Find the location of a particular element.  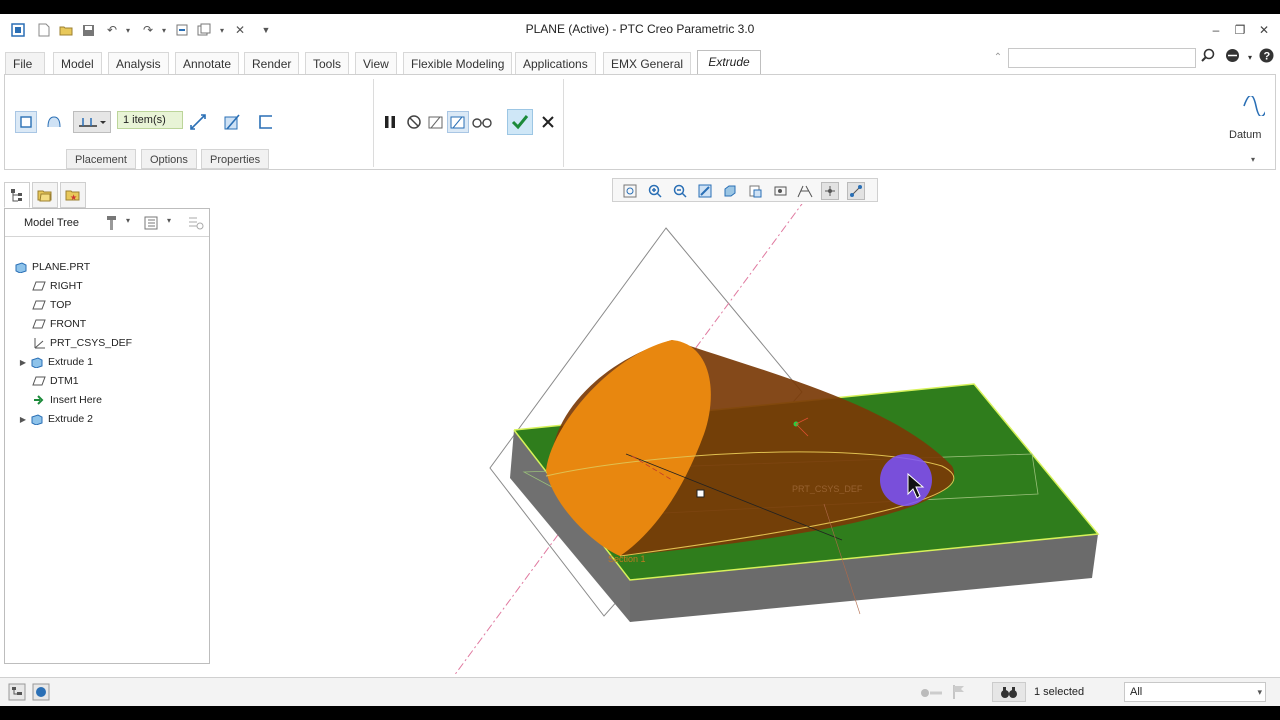

navigator-tabs: ★ is located at coordinates (46, 195).